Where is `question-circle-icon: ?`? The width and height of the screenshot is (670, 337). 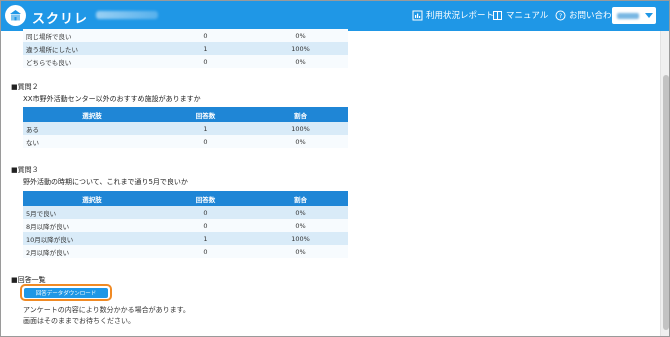
question-circle-icon: ? is located at coordinates (560, 15).